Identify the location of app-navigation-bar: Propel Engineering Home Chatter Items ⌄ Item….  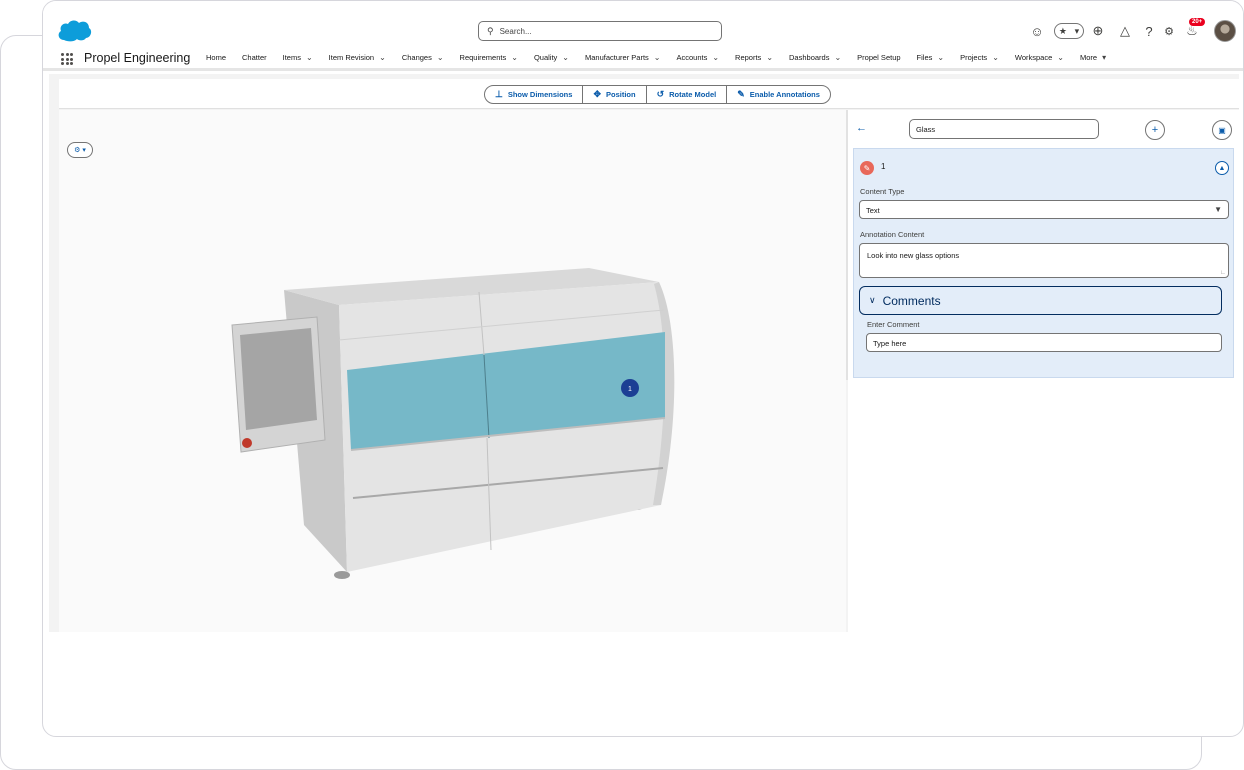
(643, 59).